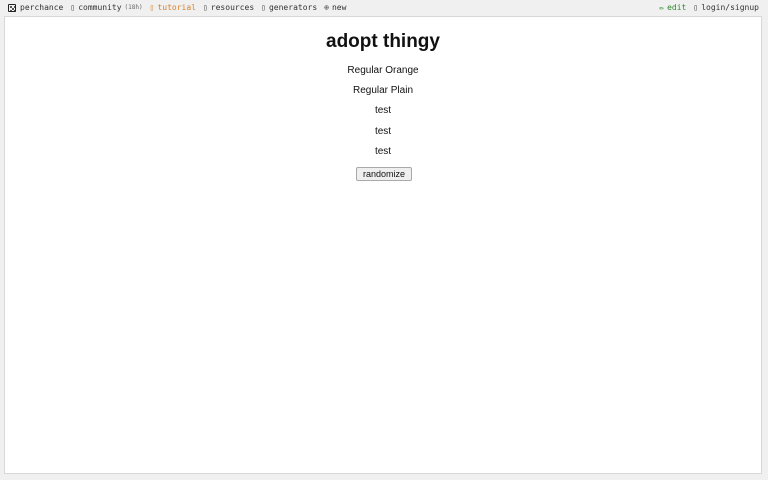 Image resolution: width=768 pixels, height=480 pixels. I want to click on brand-label: perchance, so click(42, 7).